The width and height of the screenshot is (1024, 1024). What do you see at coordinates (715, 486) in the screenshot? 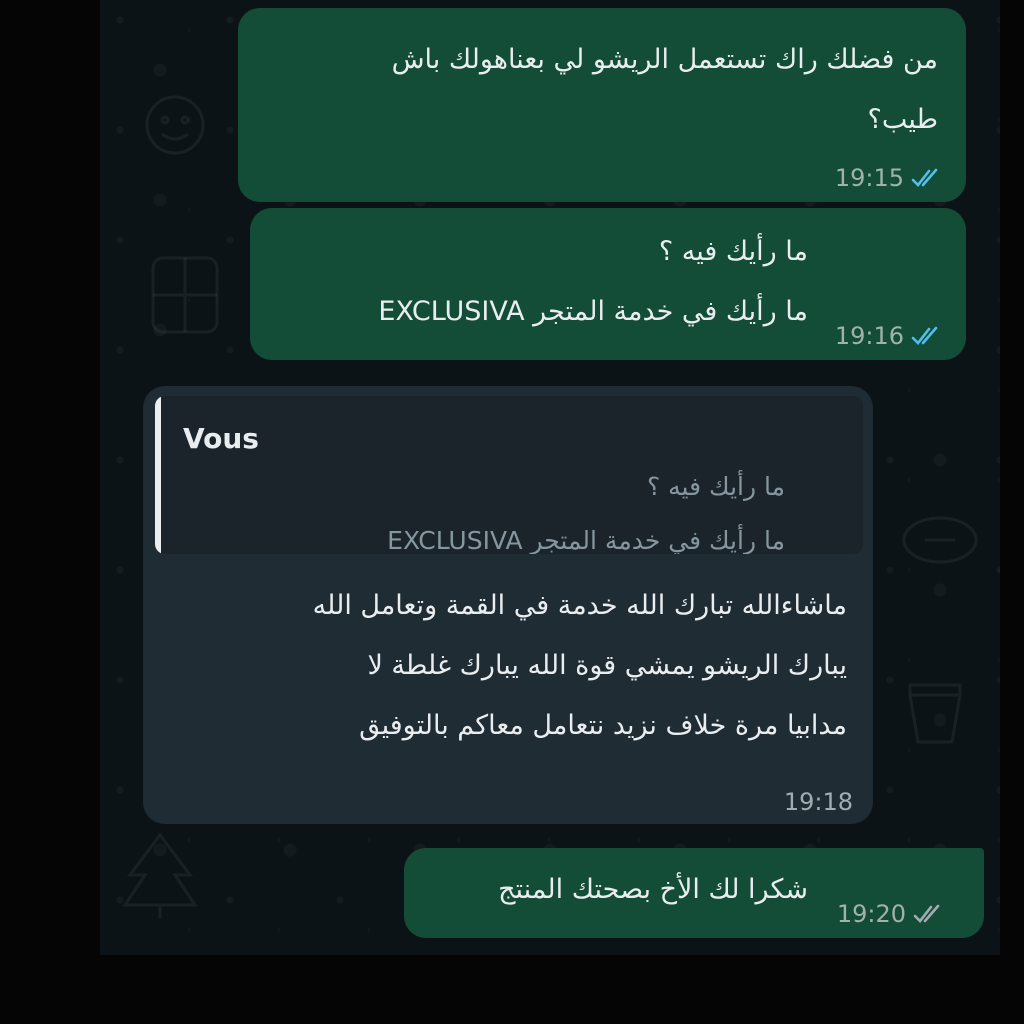
I see `quoted-text: ما رأيك فيه ؟` at bounding box center [715, 486].